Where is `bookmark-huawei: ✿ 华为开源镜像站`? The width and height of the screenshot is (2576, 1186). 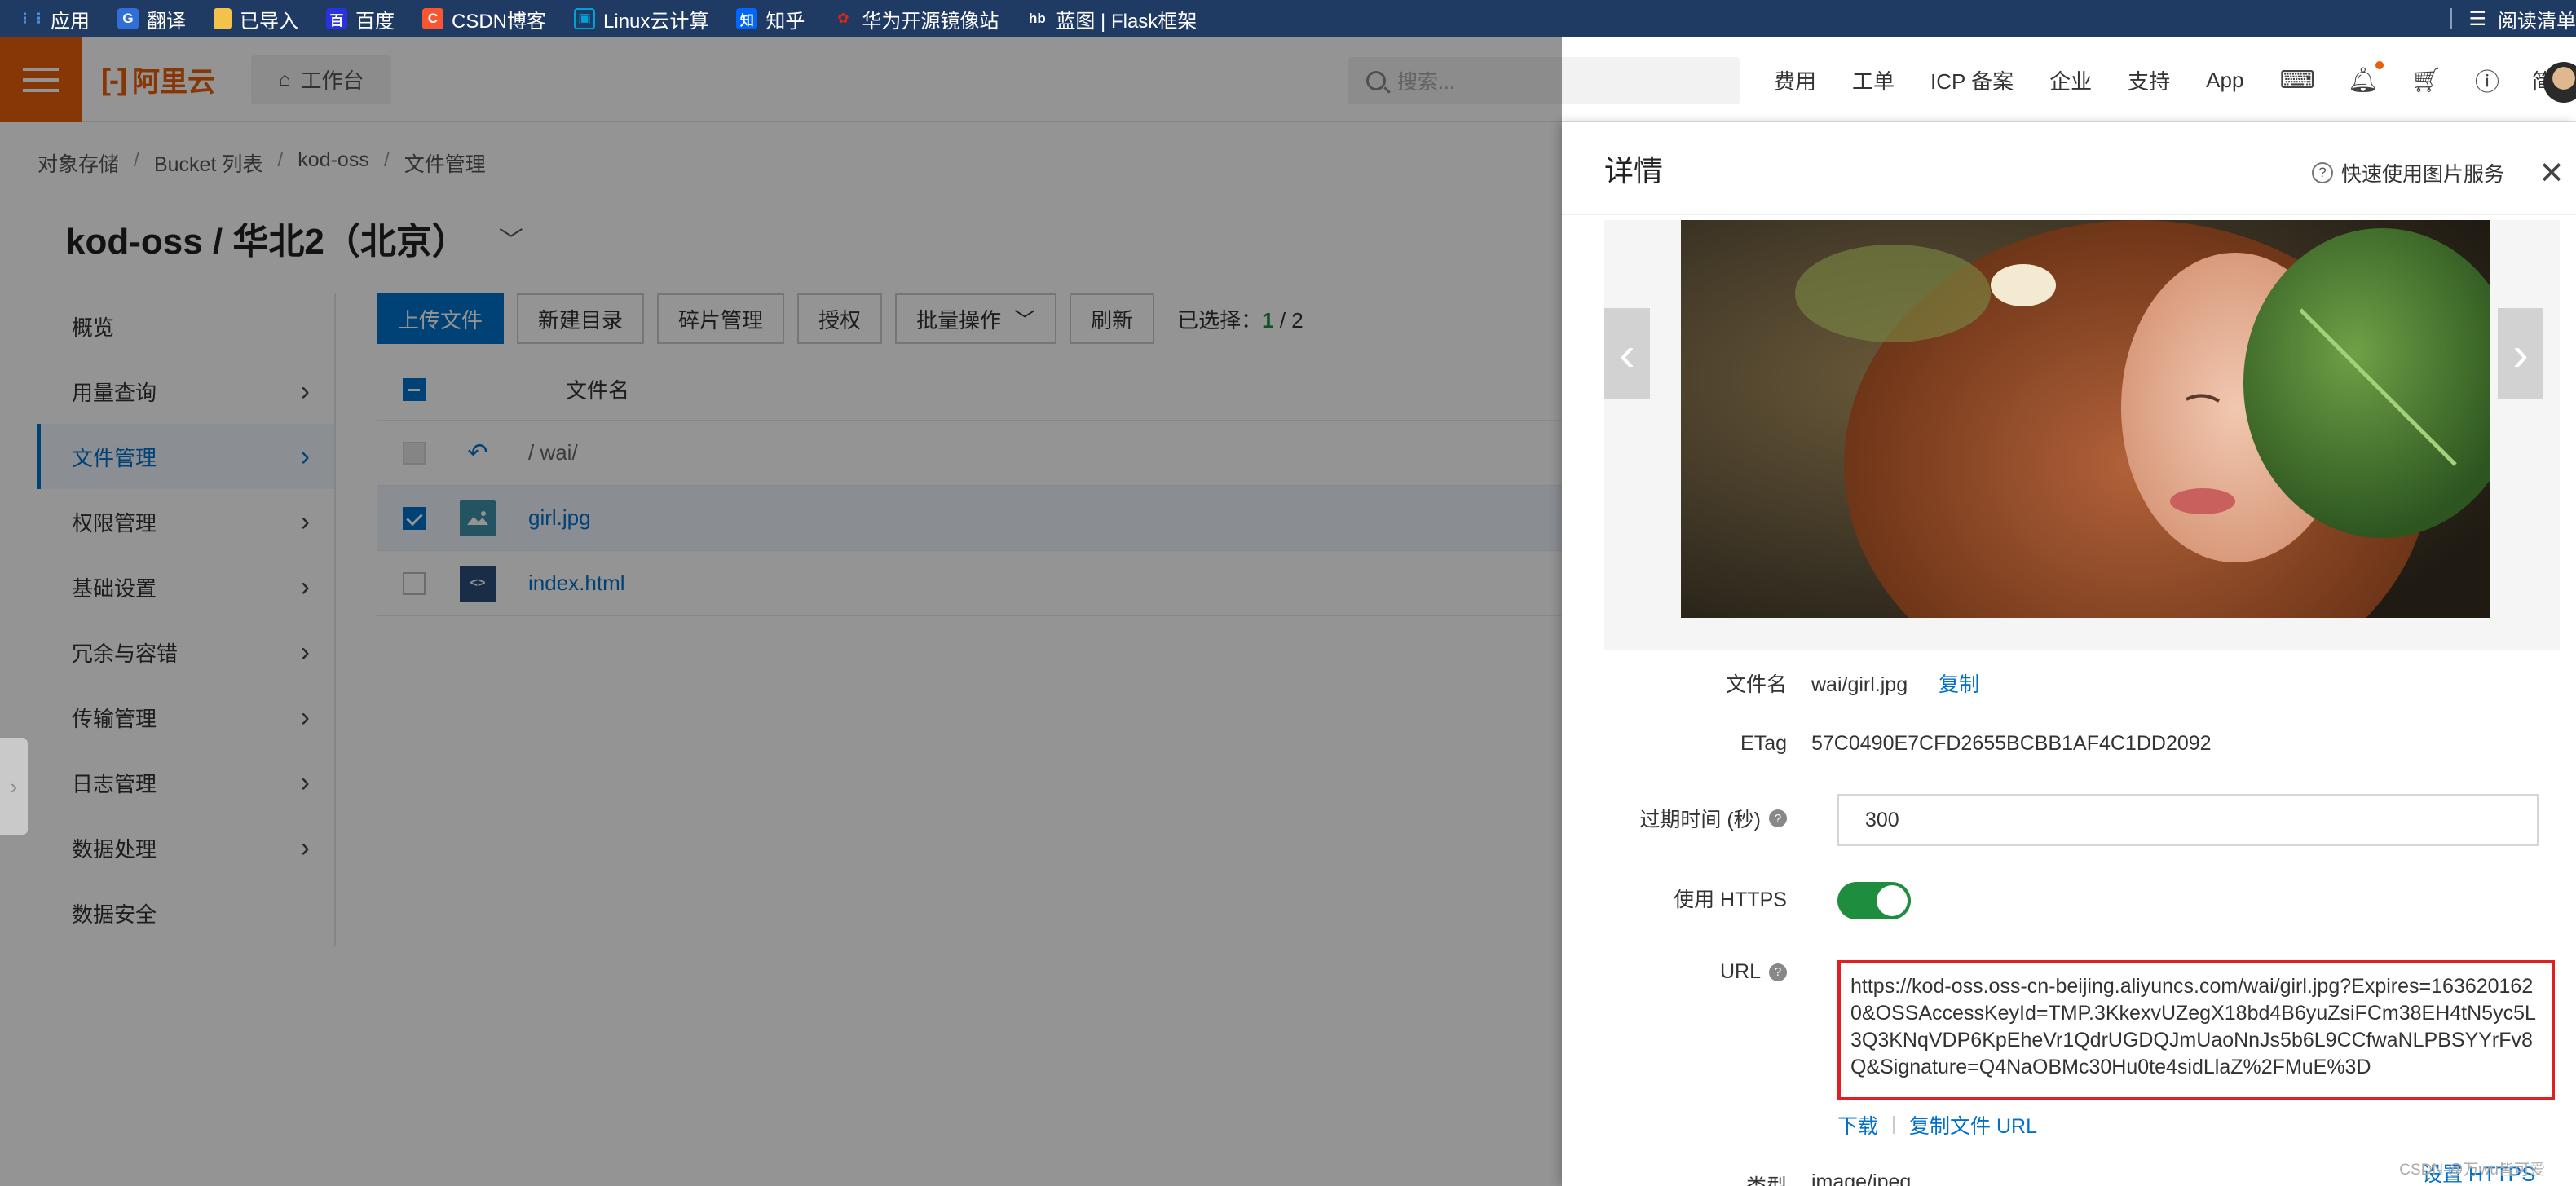 bookmark-huawei: ✿ 华为开源镜像站 is located at coordinates (915, 18).